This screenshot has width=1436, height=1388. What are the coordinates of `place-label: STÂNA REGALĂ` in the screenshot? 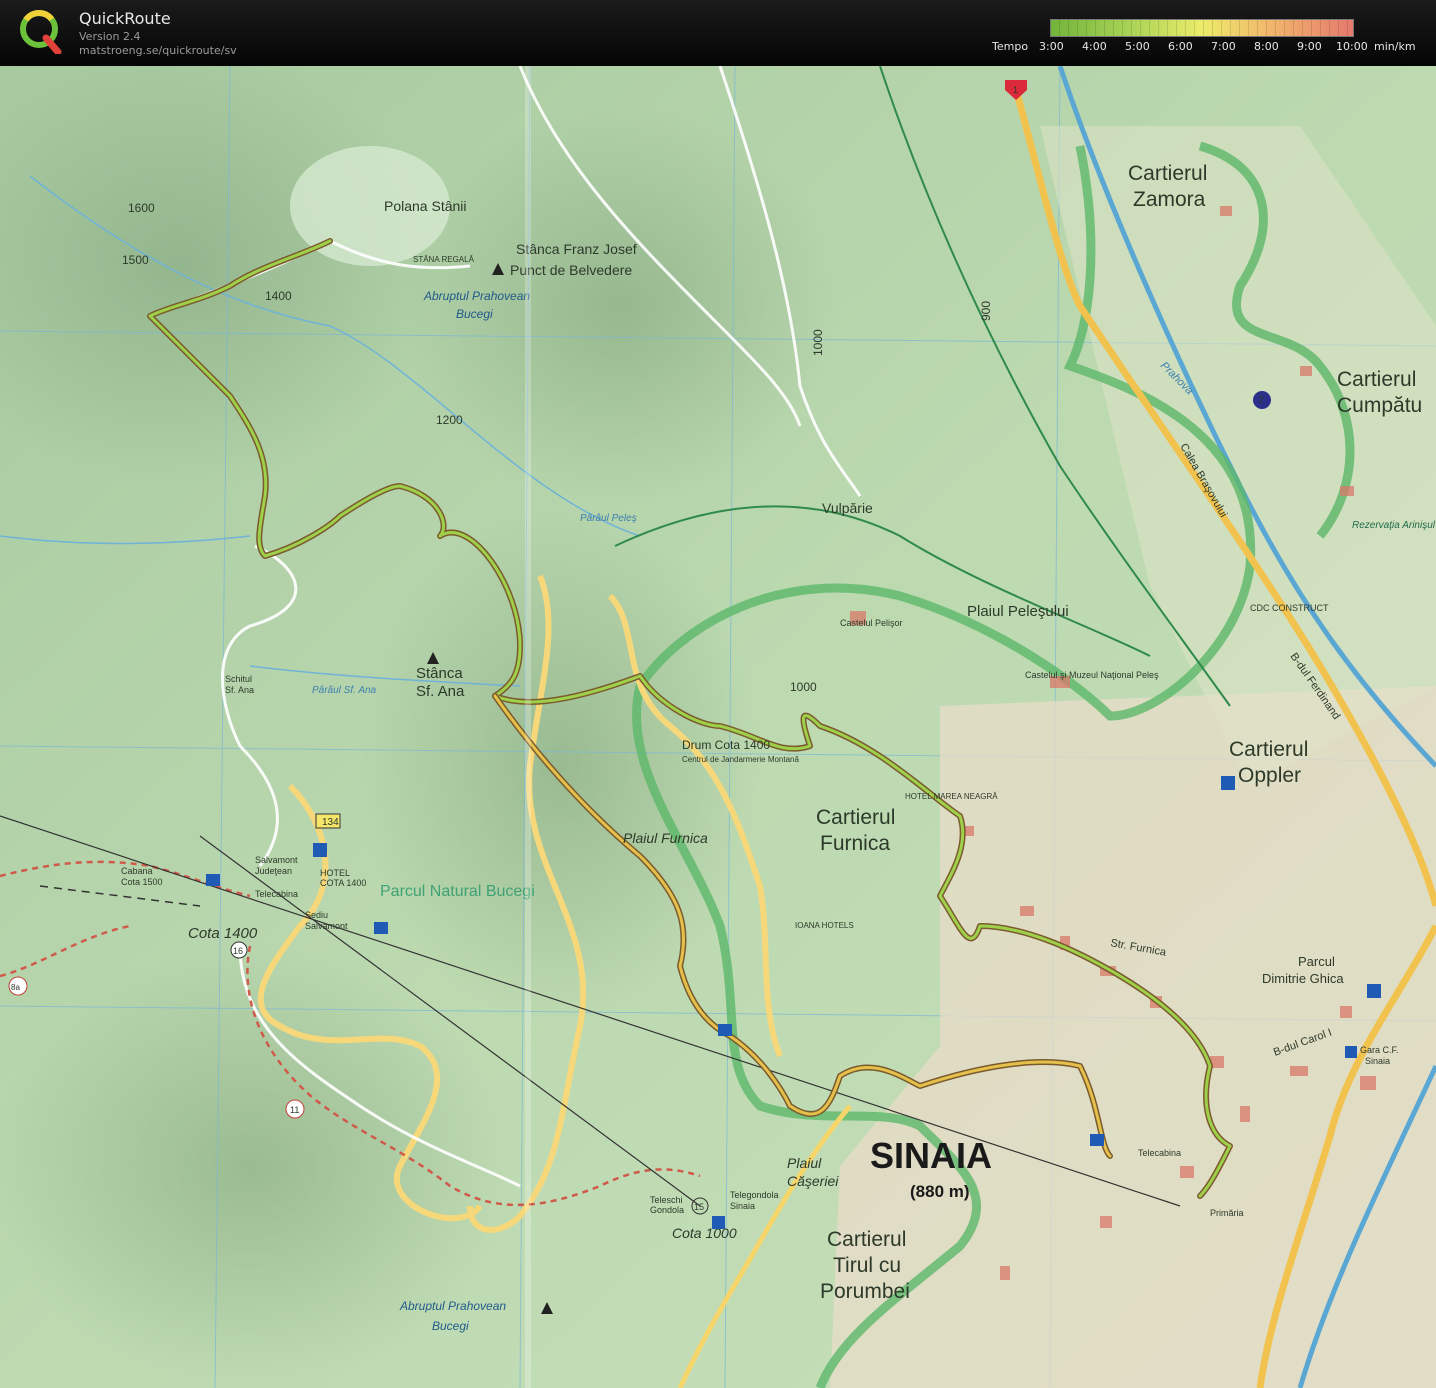 It's located at (444, 259).